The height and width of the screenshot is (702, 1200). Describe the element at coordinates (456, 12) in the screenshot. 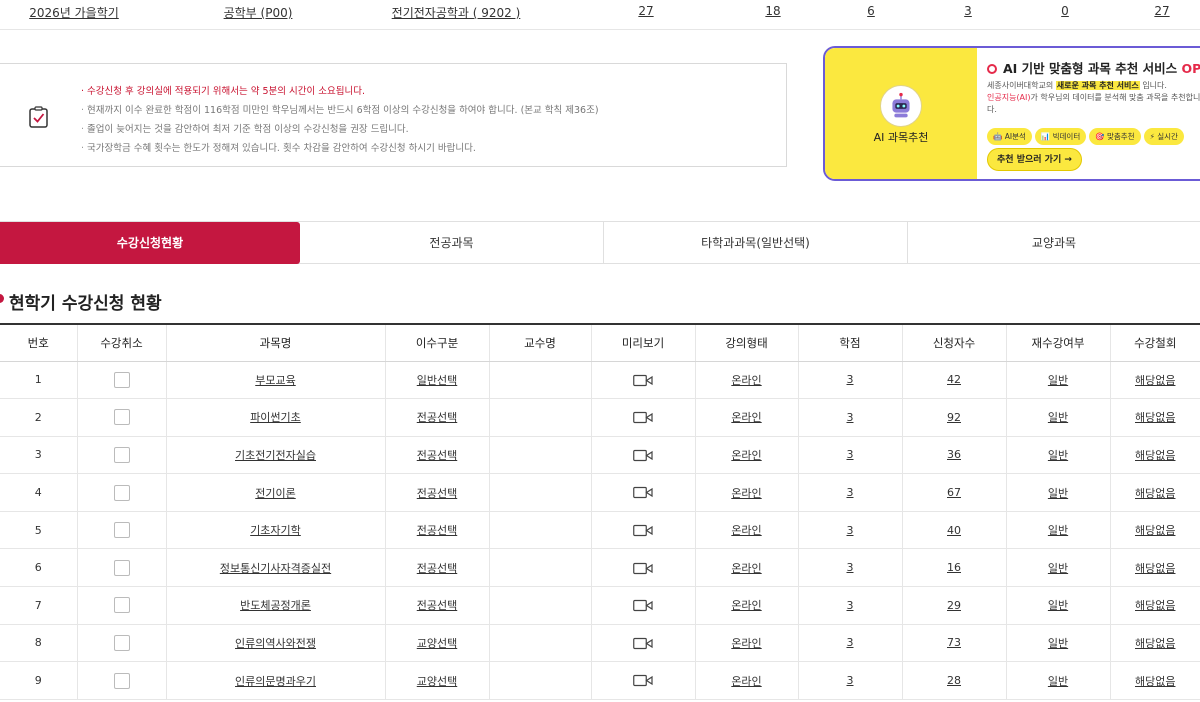

I see `department-link: 전기전자공학과 ( 9202 )` at that location.